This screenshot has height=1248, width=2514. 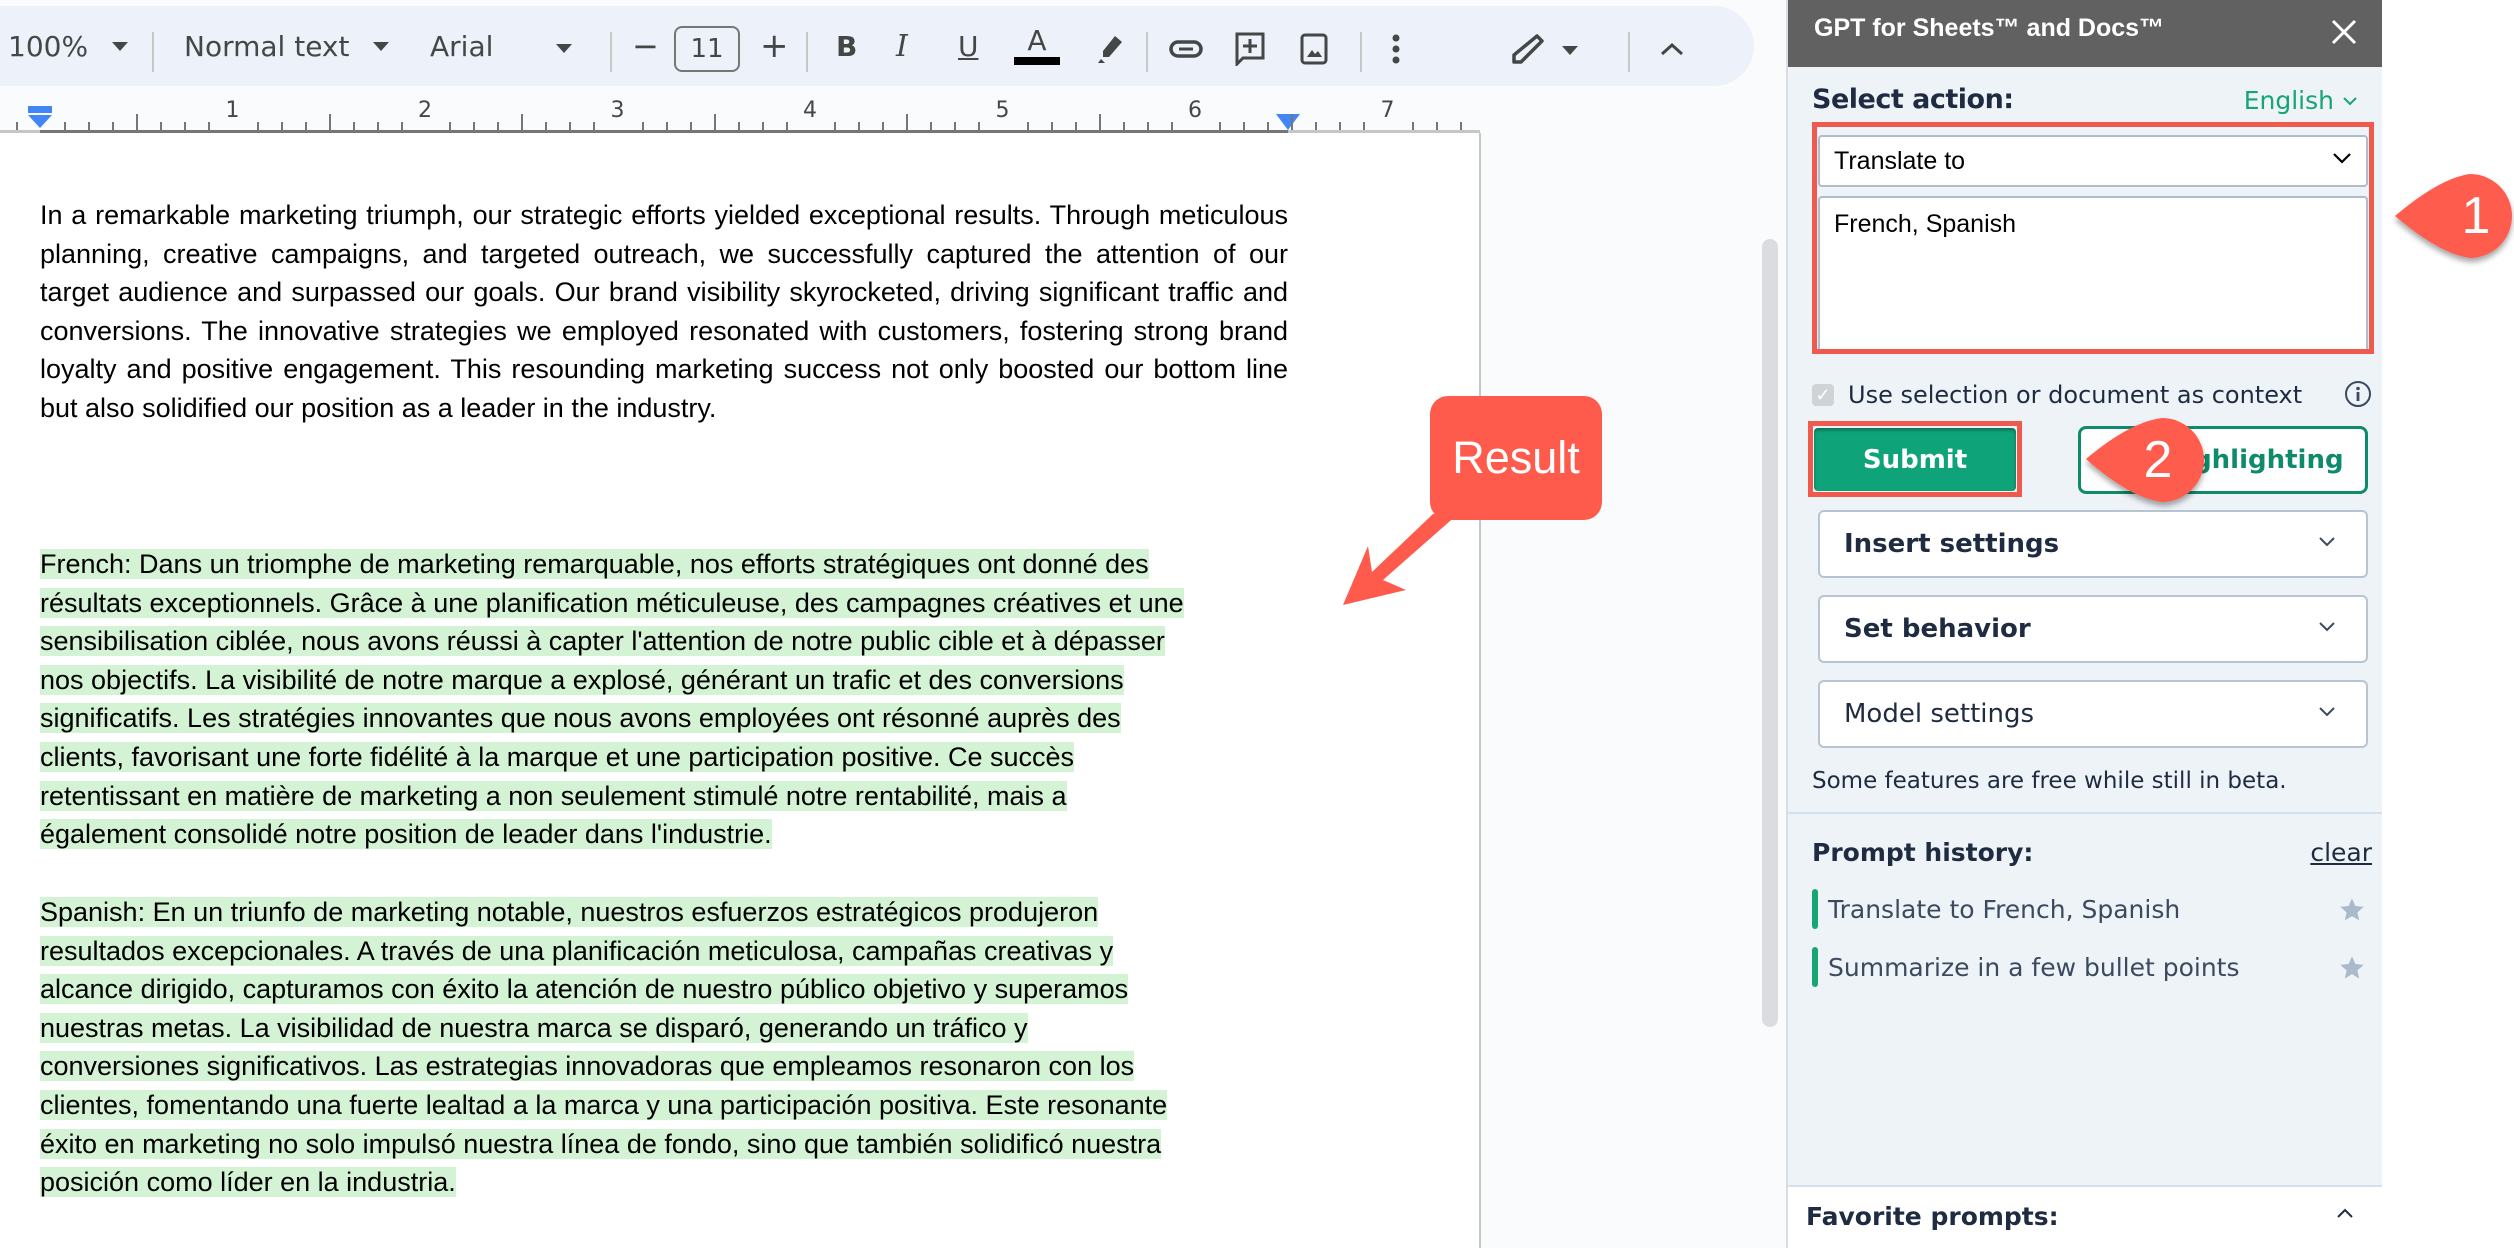 What do you see at coordinates (2093, 161) in the screenshot?
I see `action-select: Translate to` at bounding box center [2093, 161].